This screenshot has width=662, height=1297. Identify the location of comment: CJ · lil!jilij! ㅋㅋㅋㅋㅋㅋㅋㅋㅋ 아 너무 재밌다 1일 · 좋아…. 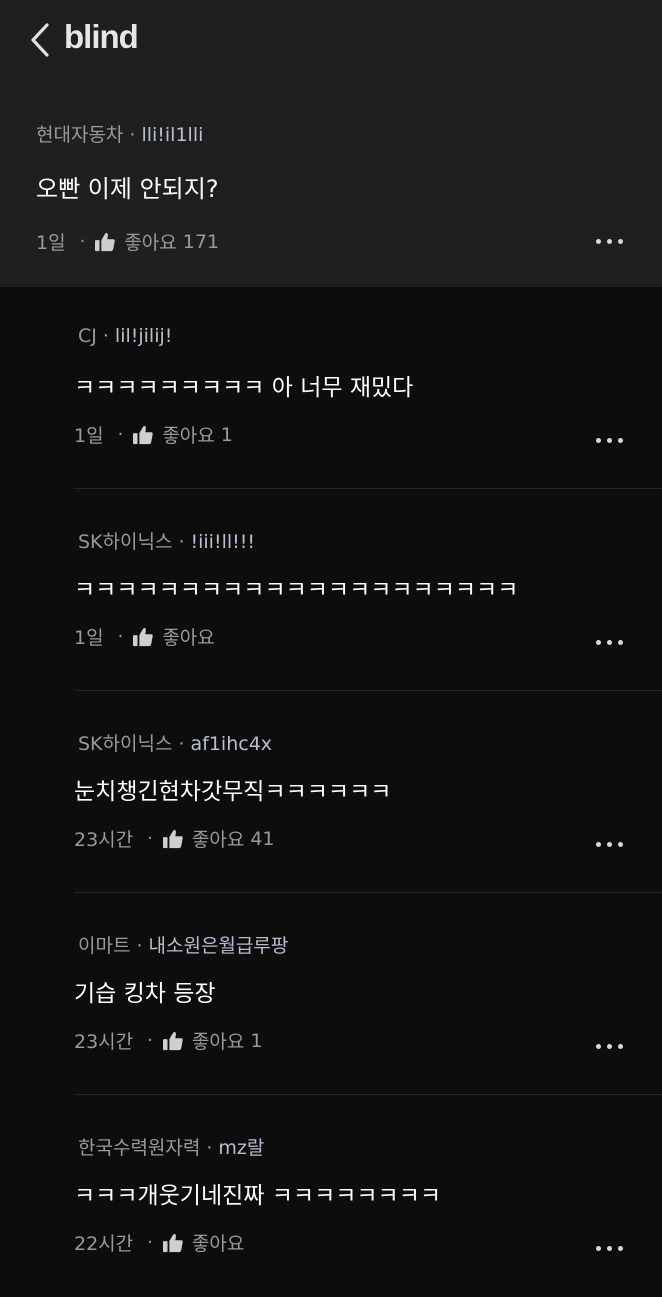
(368, 388).